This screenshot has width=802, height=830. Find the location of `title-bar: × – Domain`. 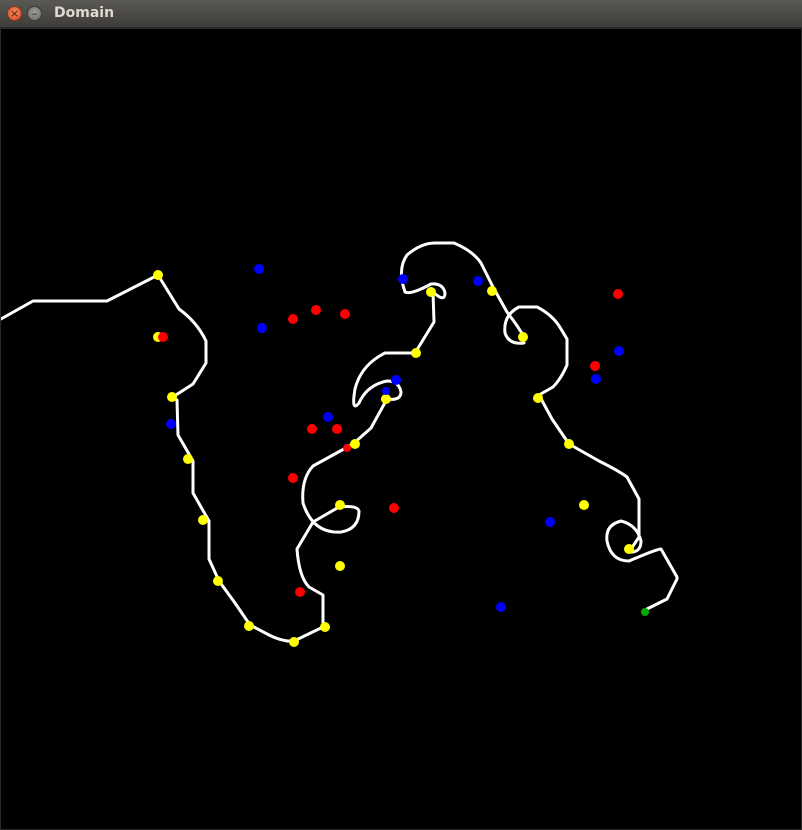

title-bar: × – Domain is located at coordinates (401, 14).